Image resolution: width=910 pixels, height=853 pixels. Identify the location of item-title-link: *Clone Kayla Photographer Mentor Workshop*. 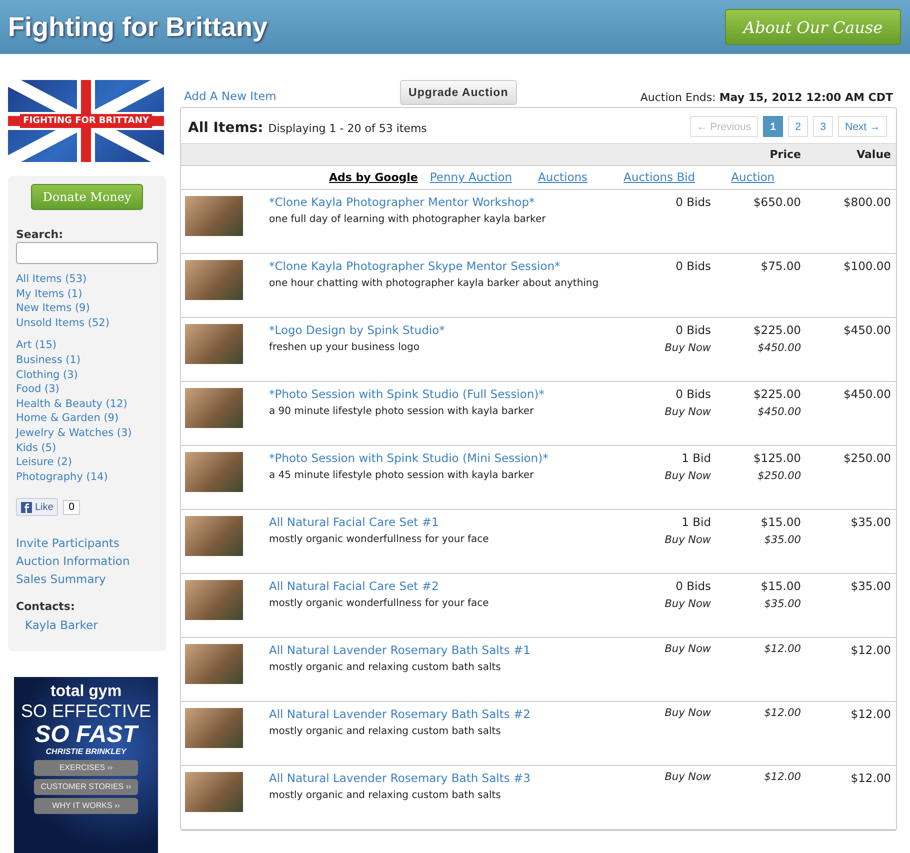
(455, 202).